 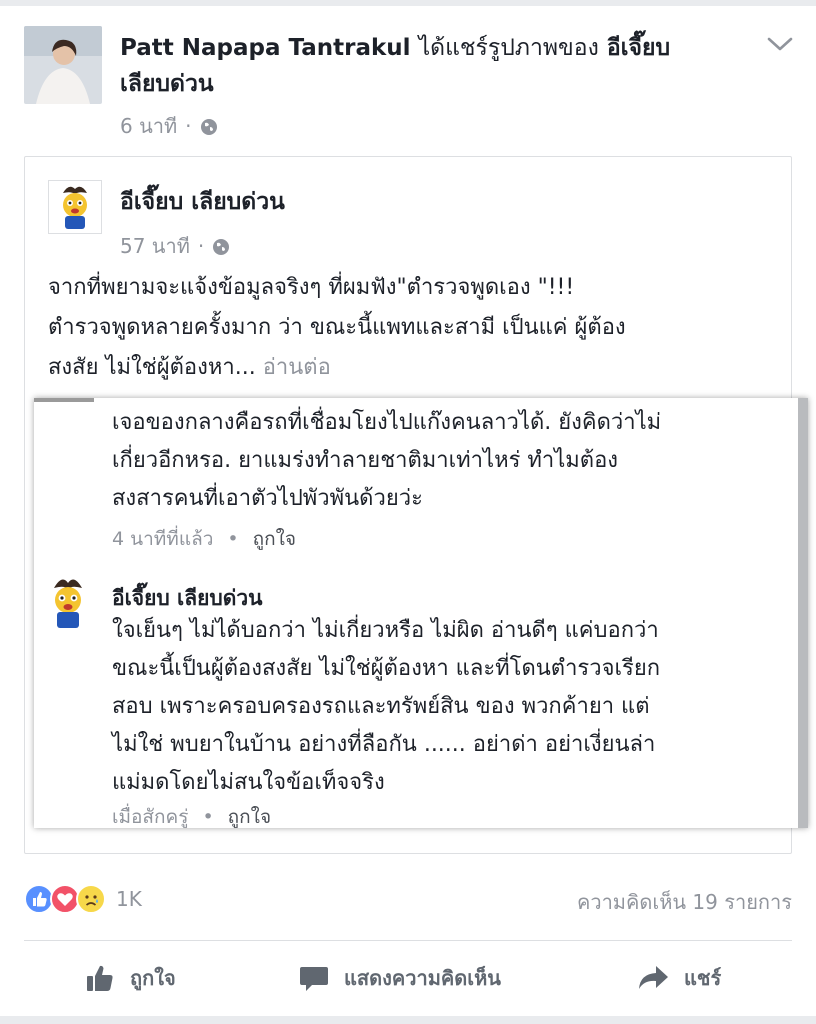 What do you see at coordinates (803, 613) in the screenshot?
I see `photo-edge-bar` at bounding box center [803, 613].